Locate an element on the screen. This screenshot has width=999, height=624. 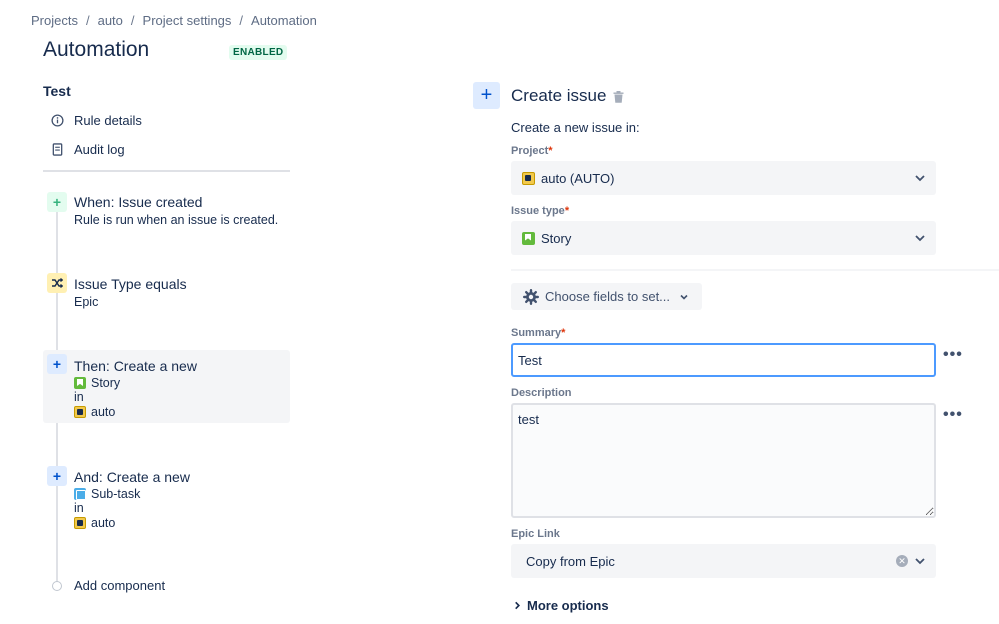
issue-type-select-value: Story is located at coordinates (556, 238).